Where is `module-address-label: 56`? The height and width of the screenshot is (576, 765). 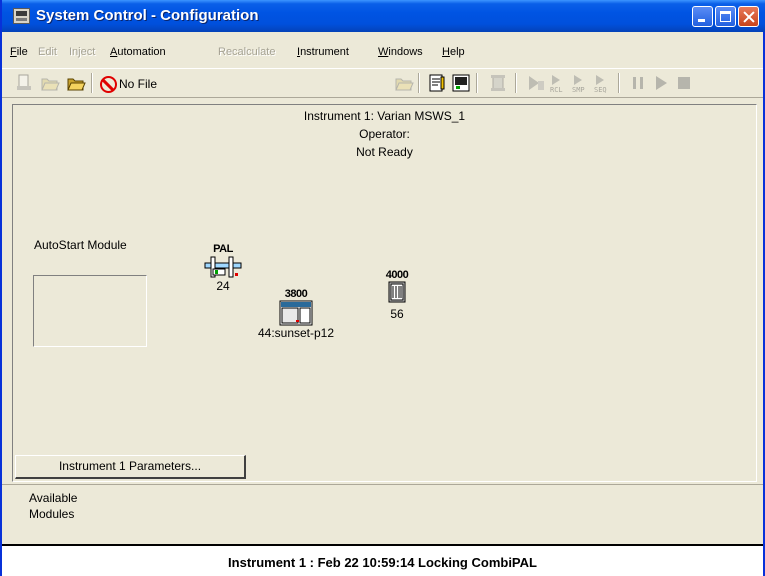
module-address-label: 56 is located at coordinates (397, 314).